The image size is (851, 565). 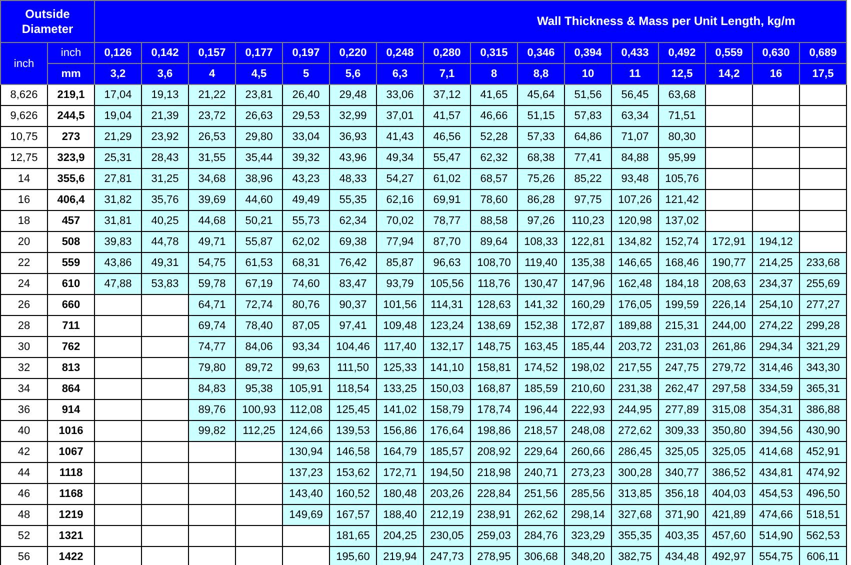 What do you see at coordinates (541, 389) in the screenshot?
I see `table-cell: 185,59` at bounding box center [541, 389].